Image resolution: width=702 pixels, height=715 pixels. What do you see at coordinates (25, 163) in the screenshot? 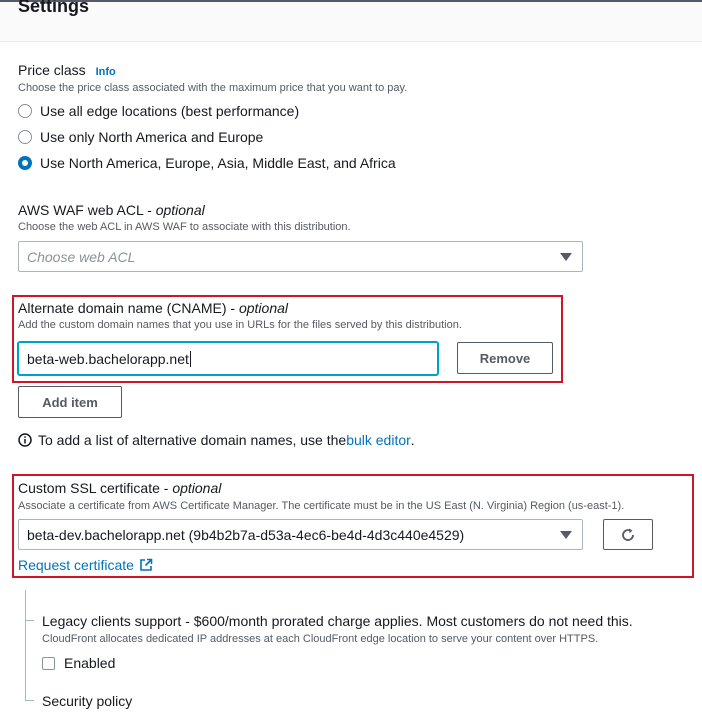
I see `radio-button-selected-icon` at bounding box center [25, 163].